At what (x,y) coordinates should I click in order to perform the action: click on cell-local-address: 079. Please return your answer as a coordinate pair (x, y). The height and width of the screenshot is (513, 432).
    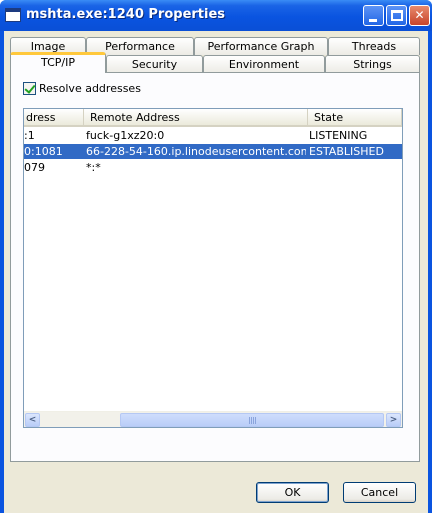
    Looking at the image, I should click on (34, 167).